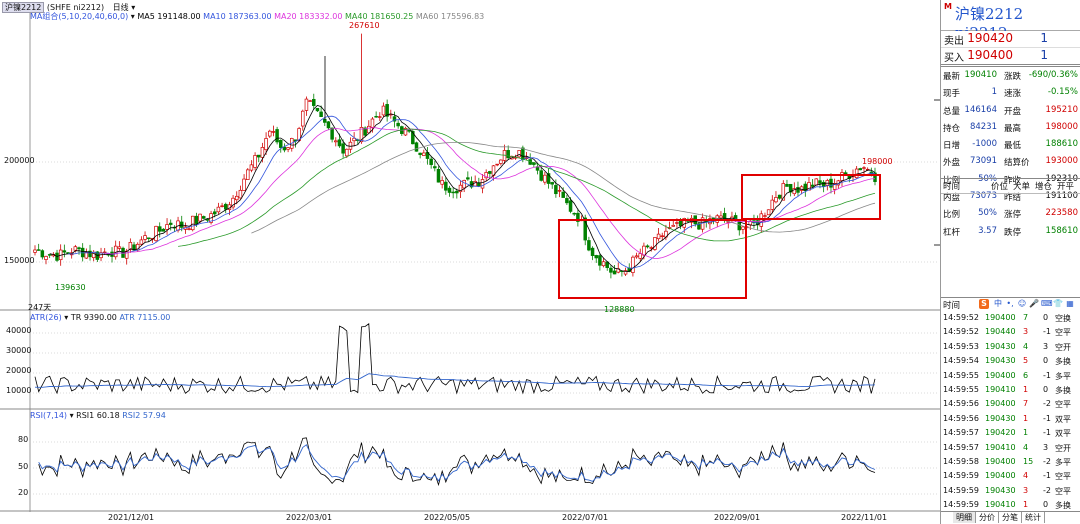  What do you see at coordinates (1010, 347) in the screenshot?
I see `trade-row: 14:59:53 190430 4 3 空开` at bounding box center [1010, 347].